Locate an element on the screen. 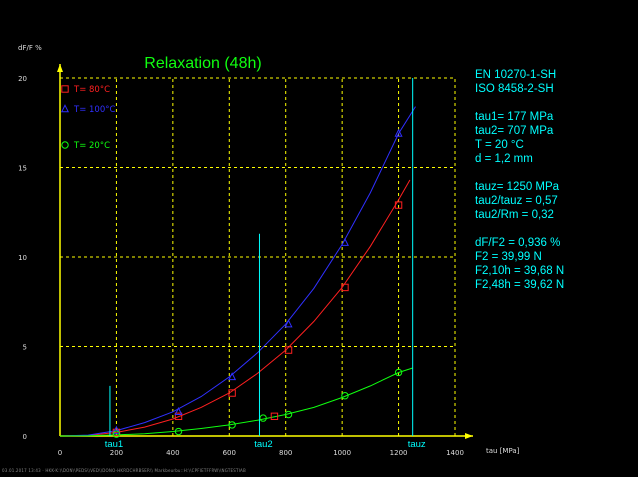 The width and height of the screenshot is (638, 477). x-tick-label: 200 is located at coordinates (116, 453).